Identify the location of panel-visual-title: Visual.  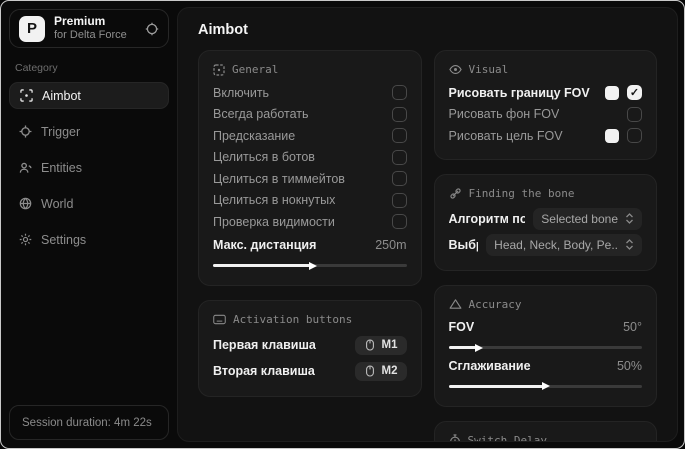
(545, 69).